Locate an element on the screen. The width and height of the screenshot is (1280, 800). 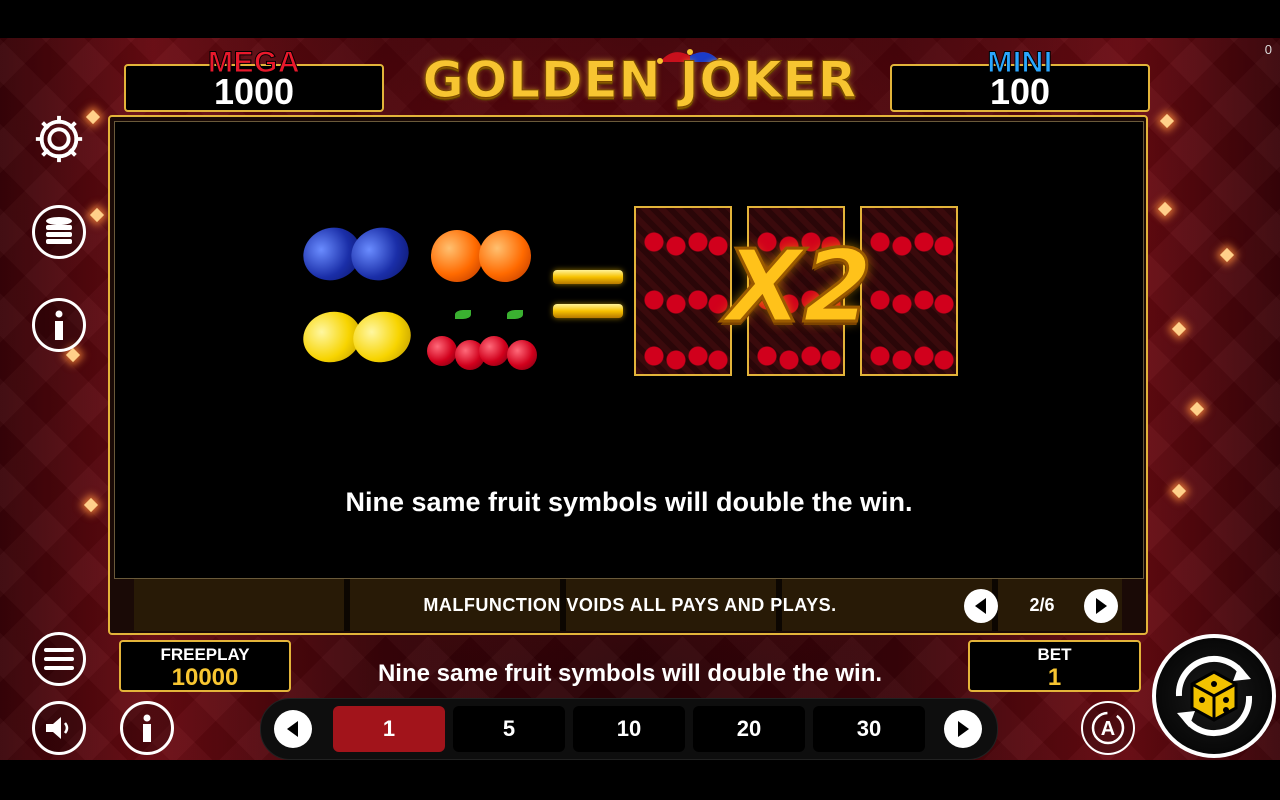
autoplay-label: A is located at coordinates (1108, 729).